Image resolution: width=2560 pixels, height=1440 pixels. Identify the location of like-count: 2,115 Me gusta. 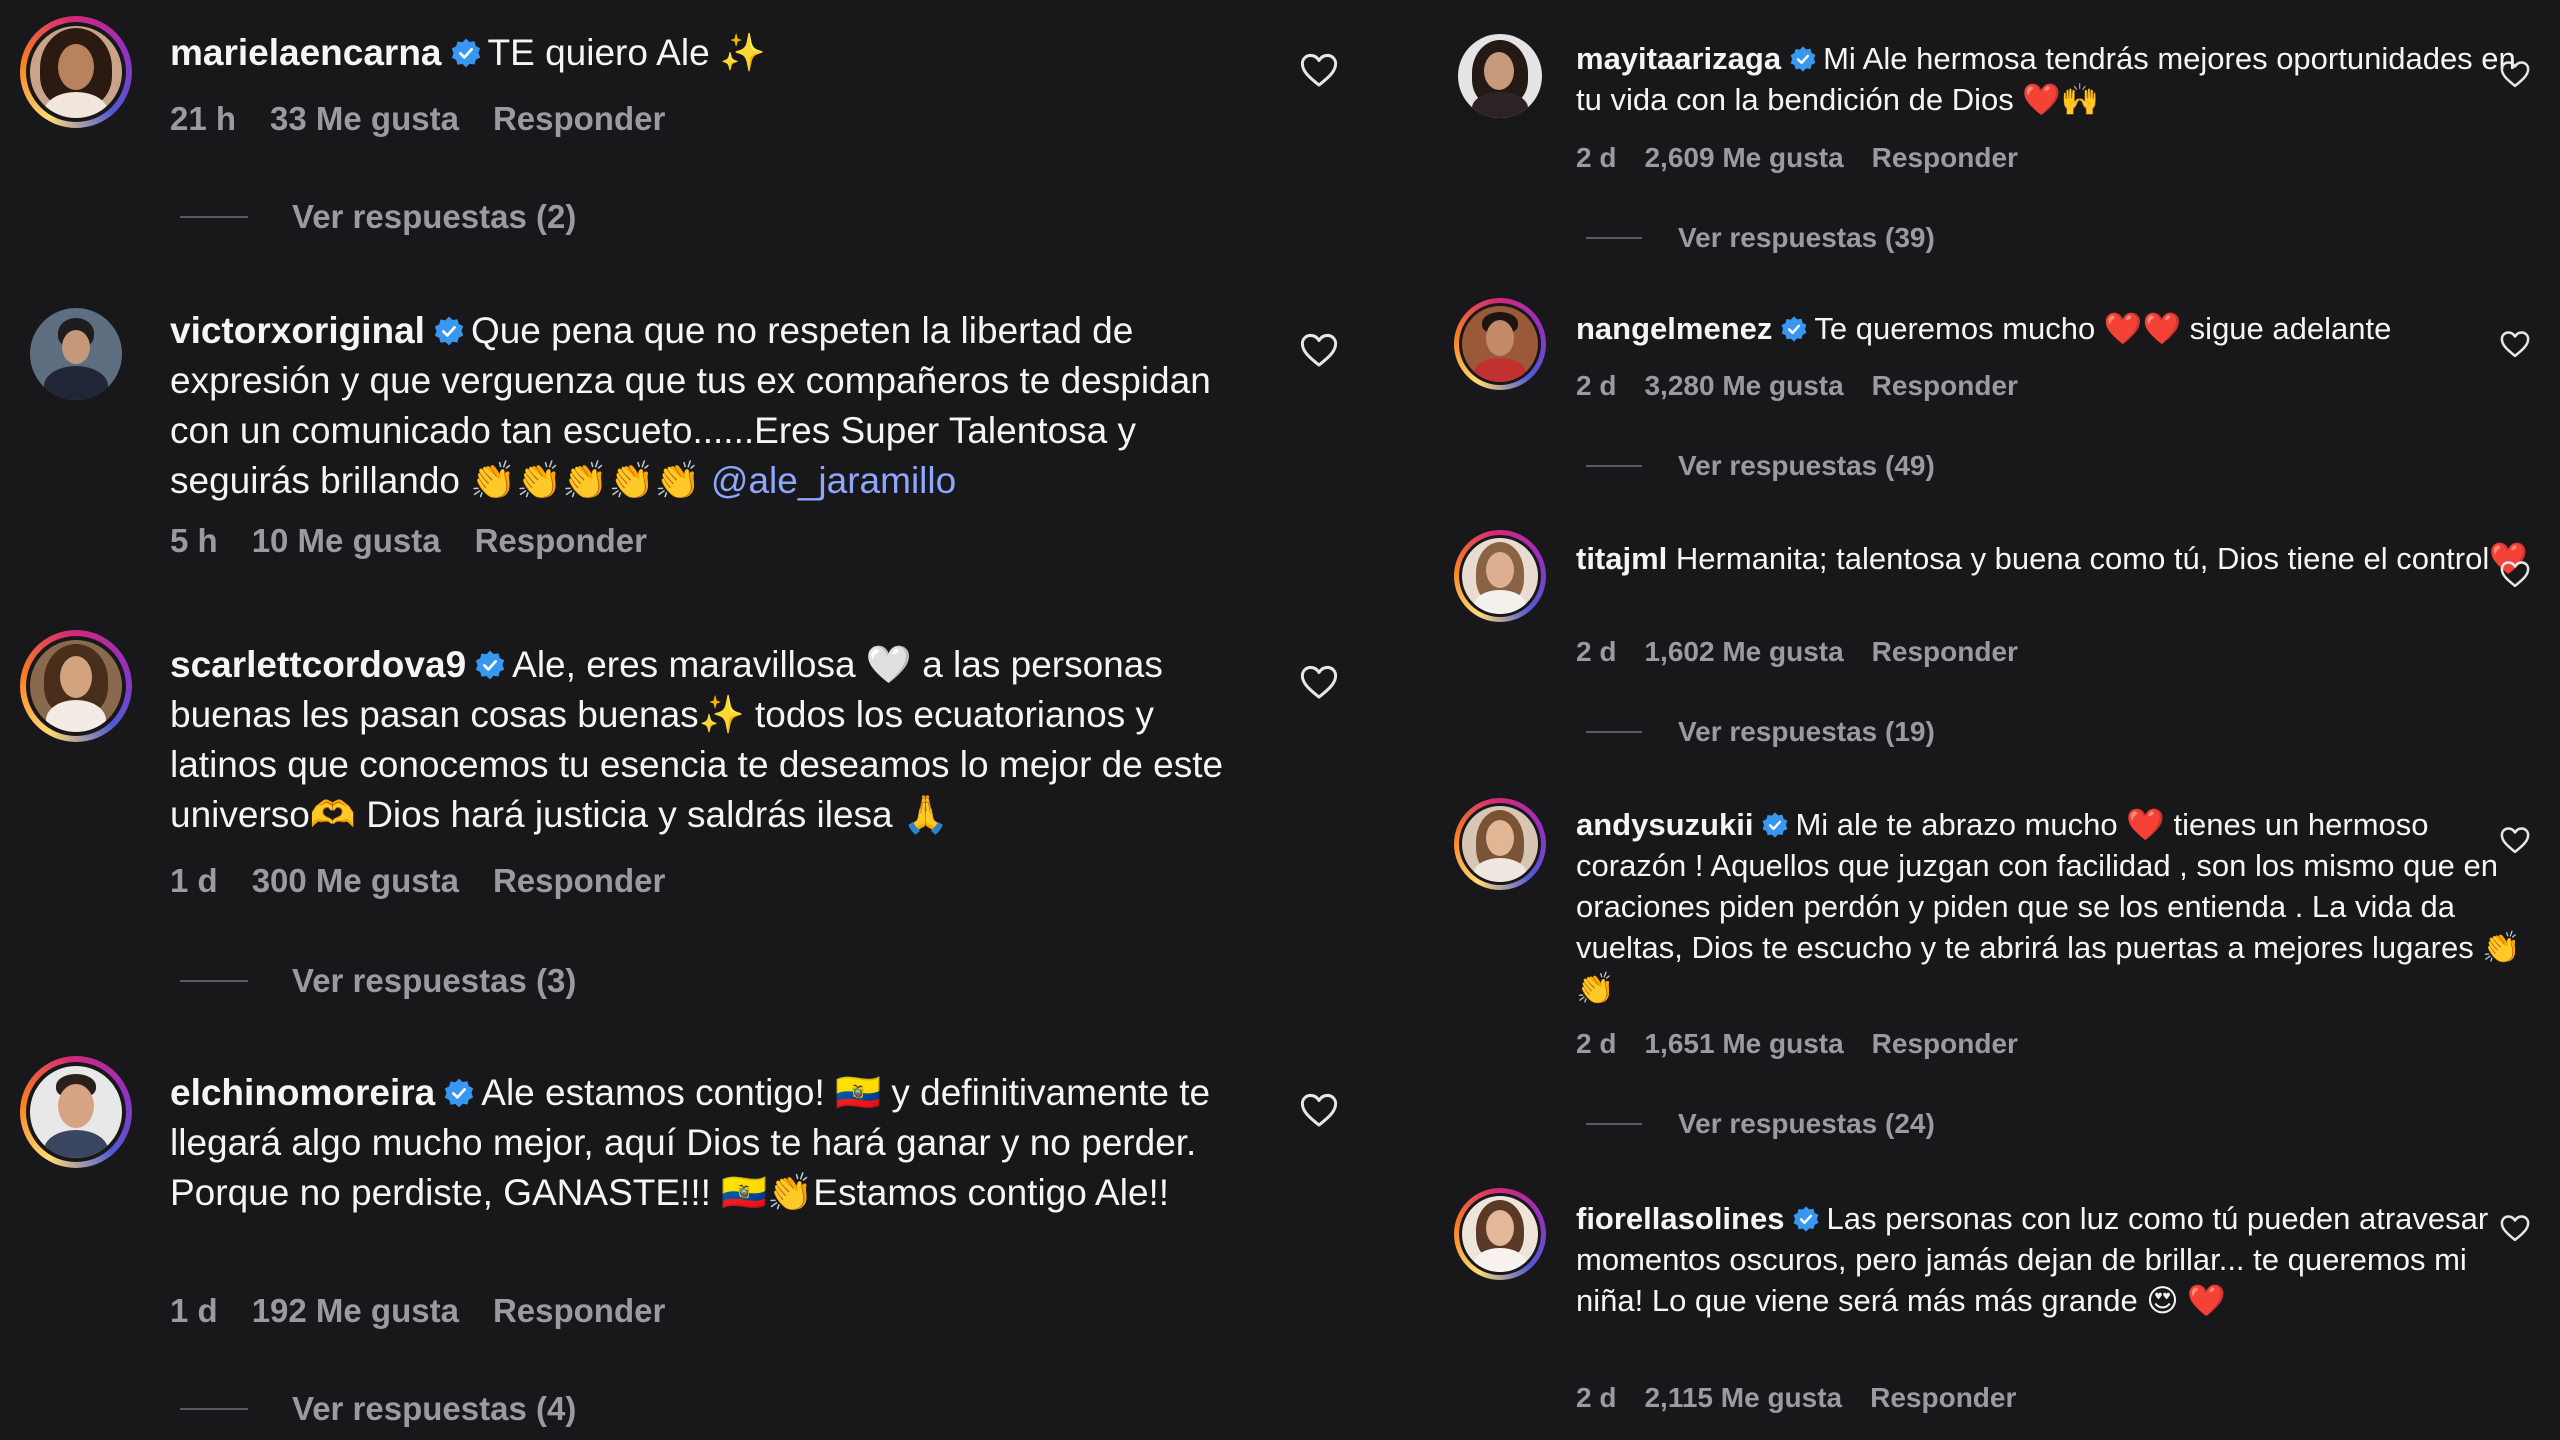
(1743, 1398).